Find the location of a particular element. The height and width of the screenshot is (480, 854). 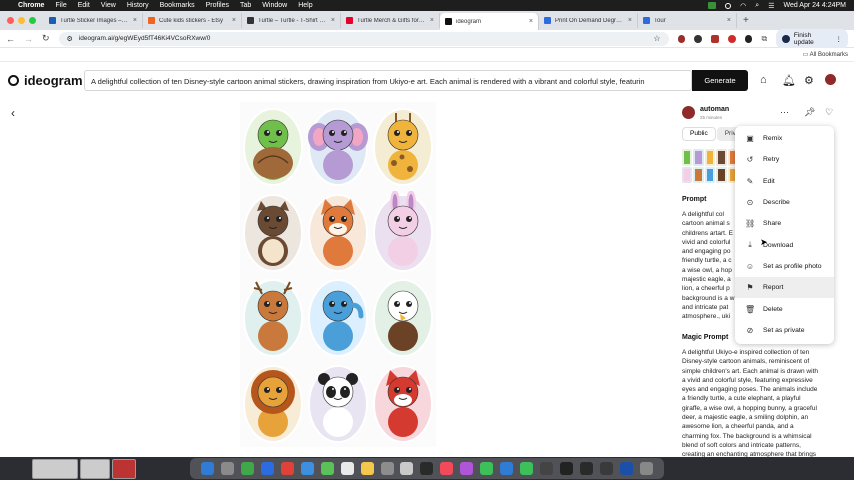

extensions-puzzle-icon: ⧉ is located at coordinates (764, 39).